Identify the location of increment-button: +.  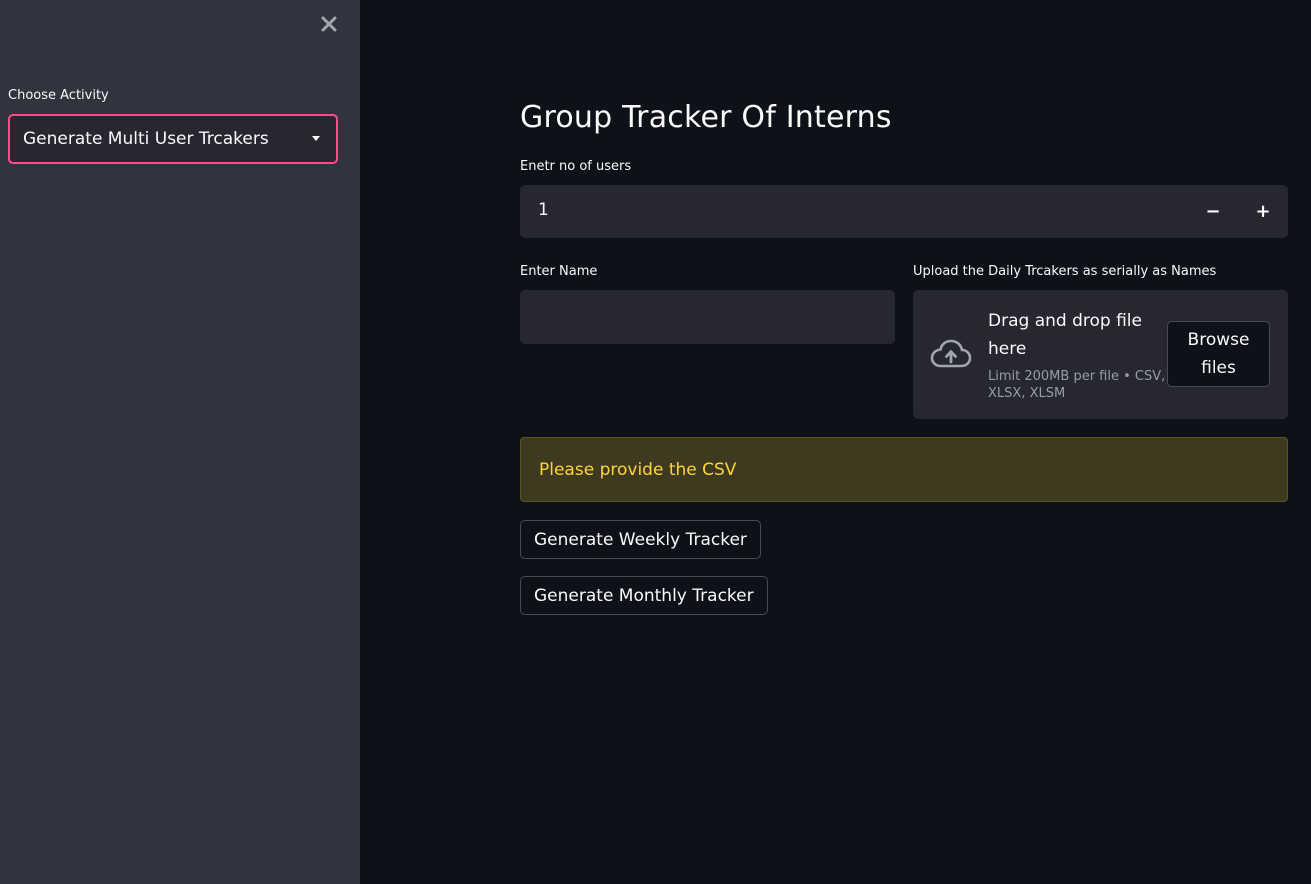
(1263, 211).